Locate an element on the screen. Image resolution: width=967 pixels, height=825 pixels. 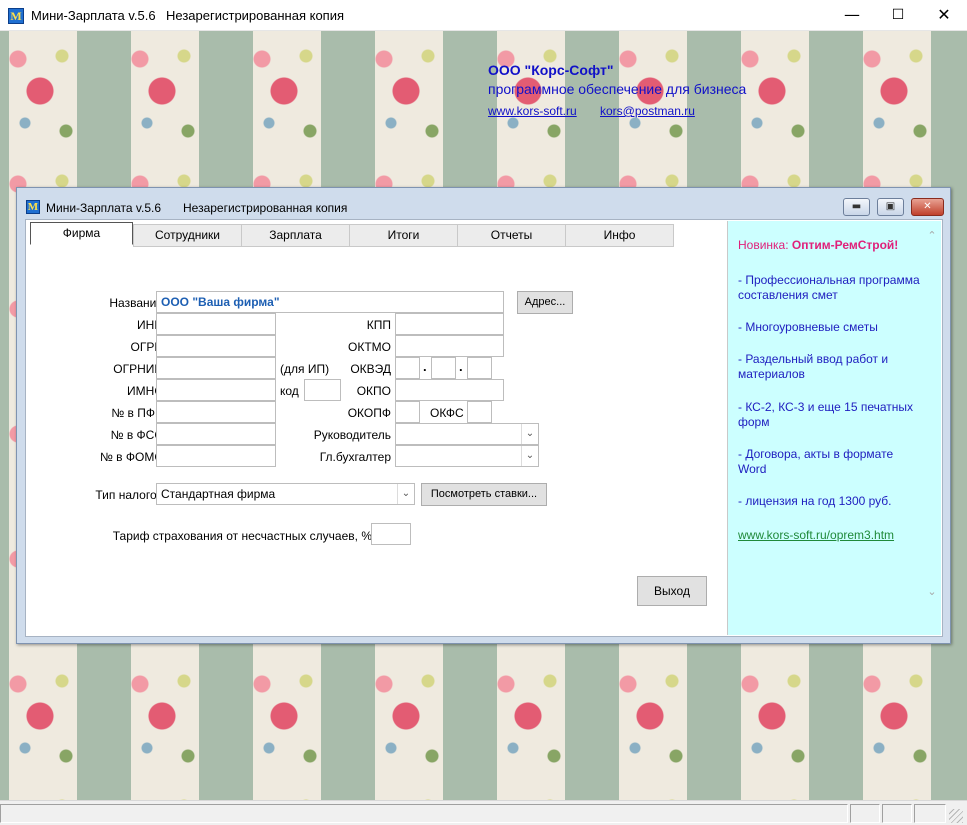
ad-prefix: Новинка: is located at coordinates (765, 245).